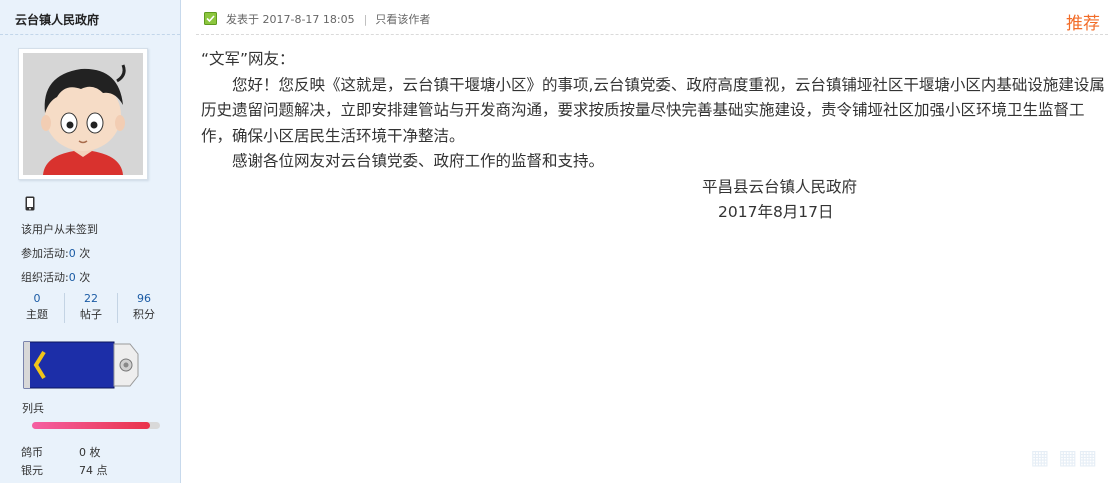 This screenshot has width=1118, height=483. Describe the element at coordinates (37, 314) in the screenshot. I see `stat-threads-label: 主题` at that location.